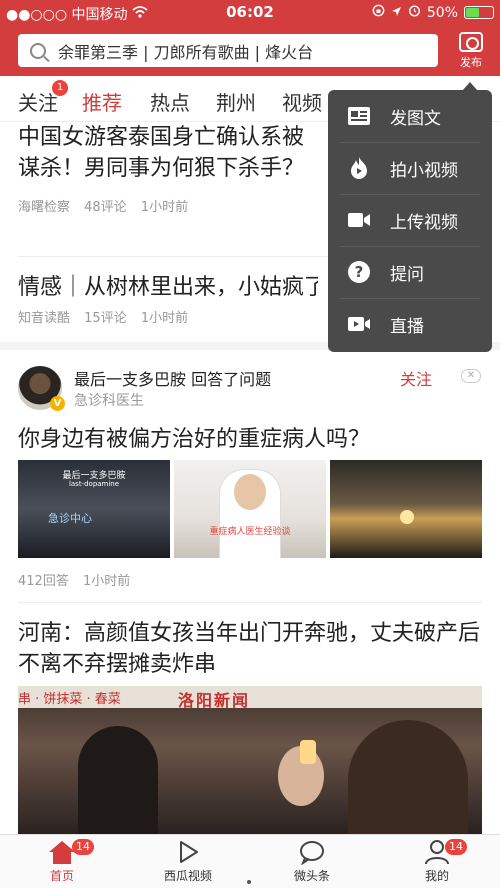 The height and width of the screenshot is (888, 500). I want to click on menu-item-upload-video: 上传视频, so click(410, 220).